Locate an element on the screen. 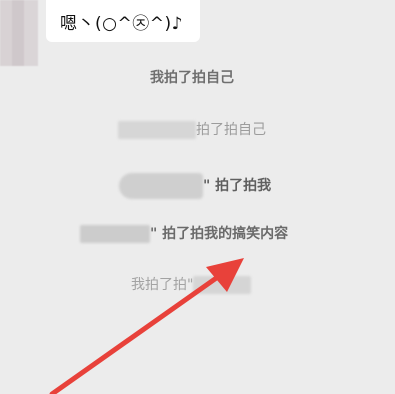 The image size is (395, 394). pat-message-text: " 拍了拍我 is located at coordinates (237, 186).